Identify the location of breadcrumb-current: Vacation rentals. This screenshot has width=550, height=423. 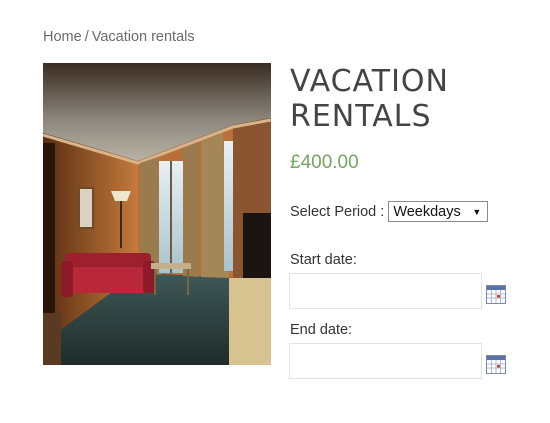
(143, 37).